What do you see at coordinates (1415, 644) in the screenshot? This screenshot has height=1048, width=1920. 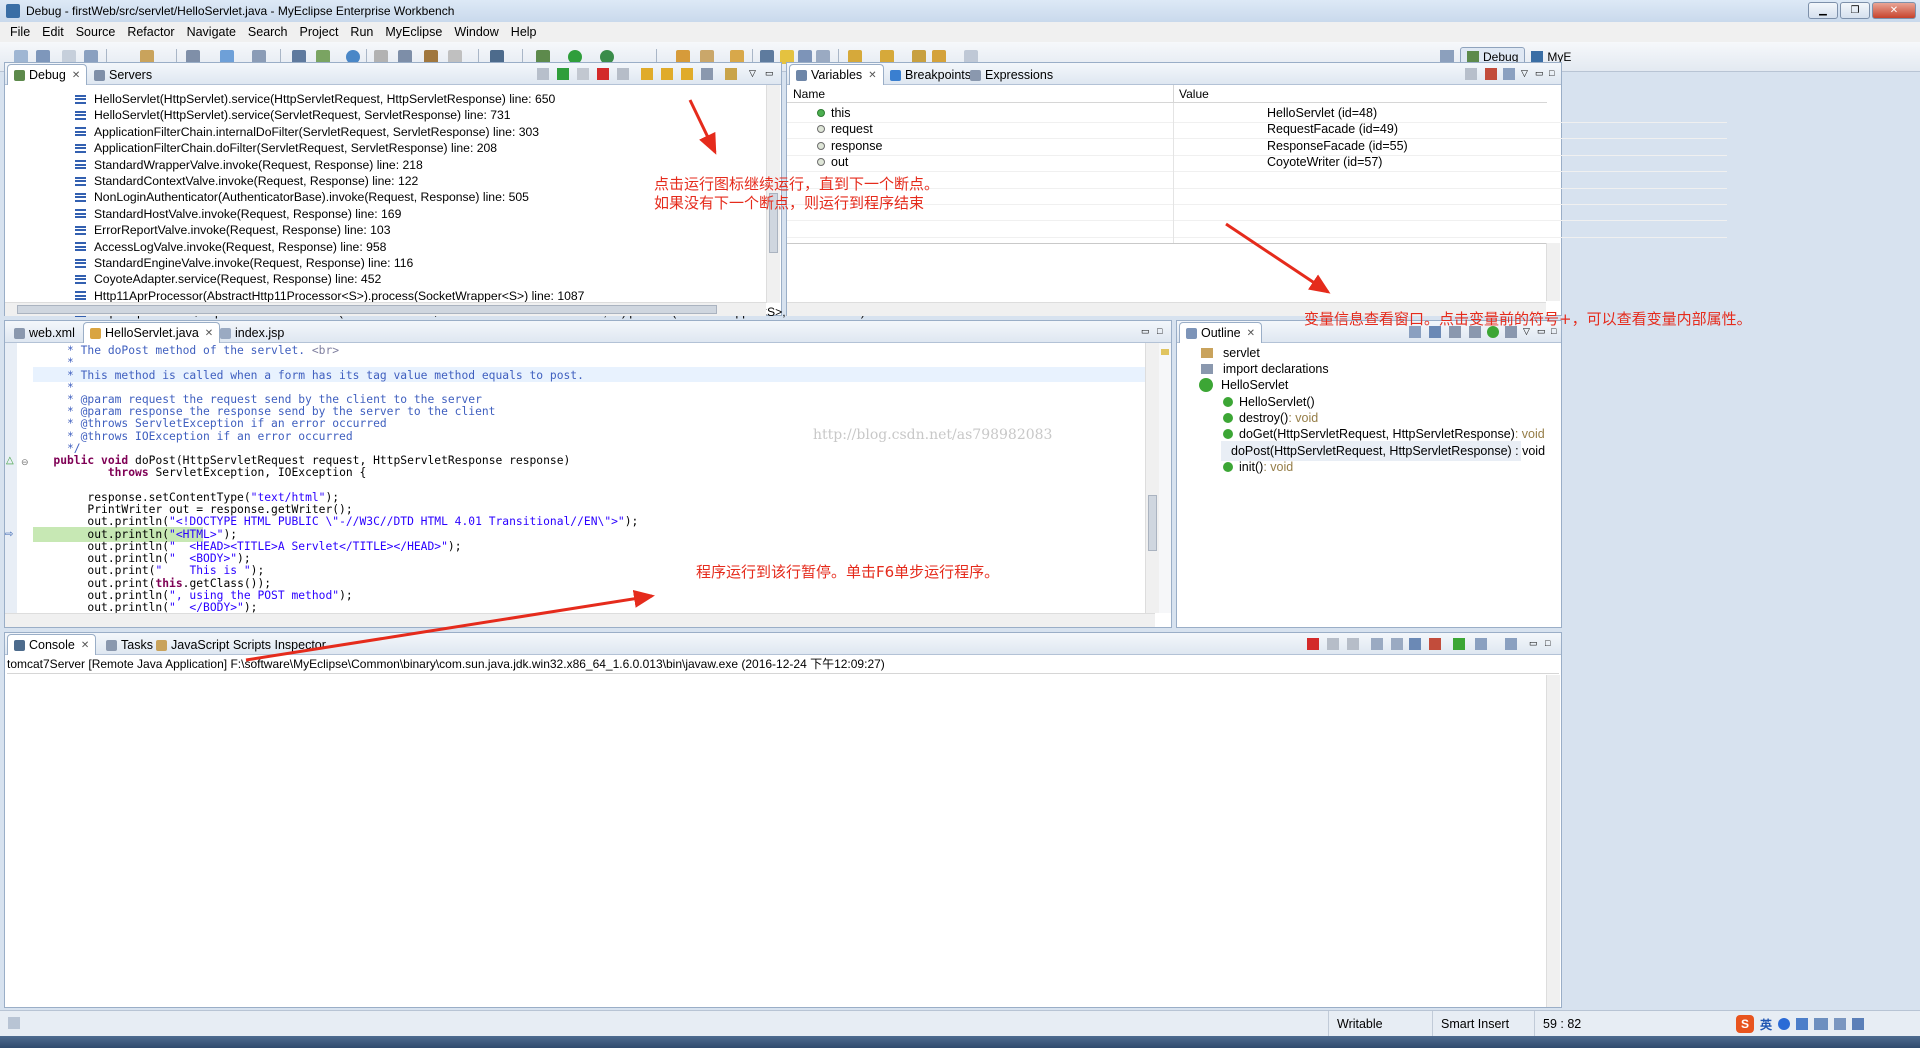 I see `show-stdout-icon` at bounding box center [1415, 644].